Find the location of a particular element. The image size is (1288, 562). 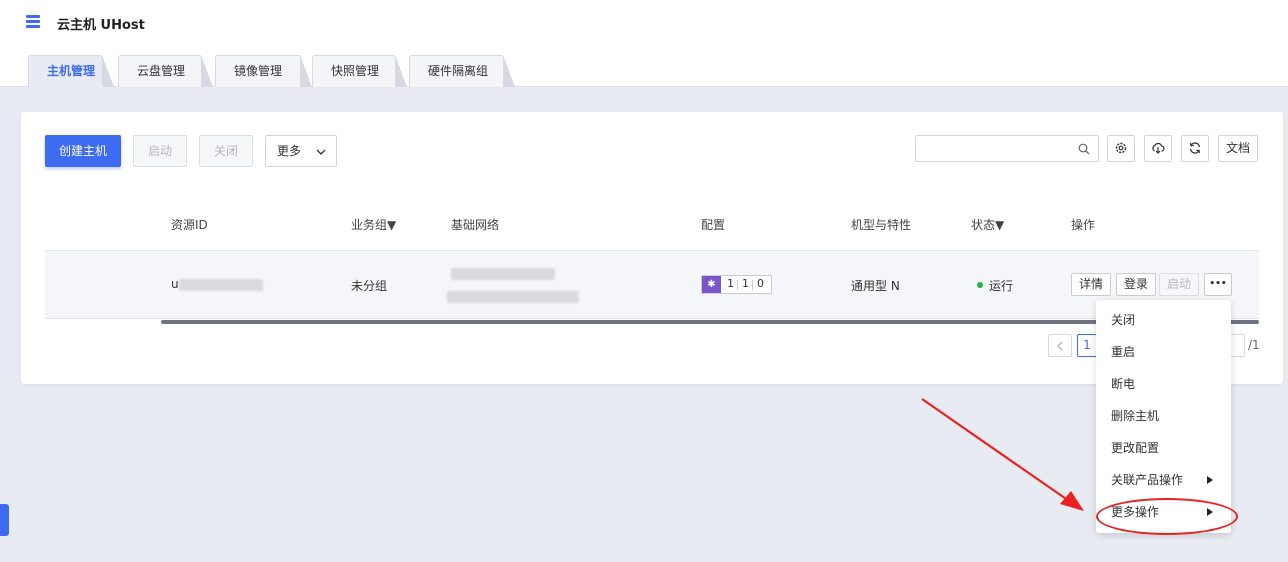

page-number-current: 1 is located at coordinates (1087, 345).